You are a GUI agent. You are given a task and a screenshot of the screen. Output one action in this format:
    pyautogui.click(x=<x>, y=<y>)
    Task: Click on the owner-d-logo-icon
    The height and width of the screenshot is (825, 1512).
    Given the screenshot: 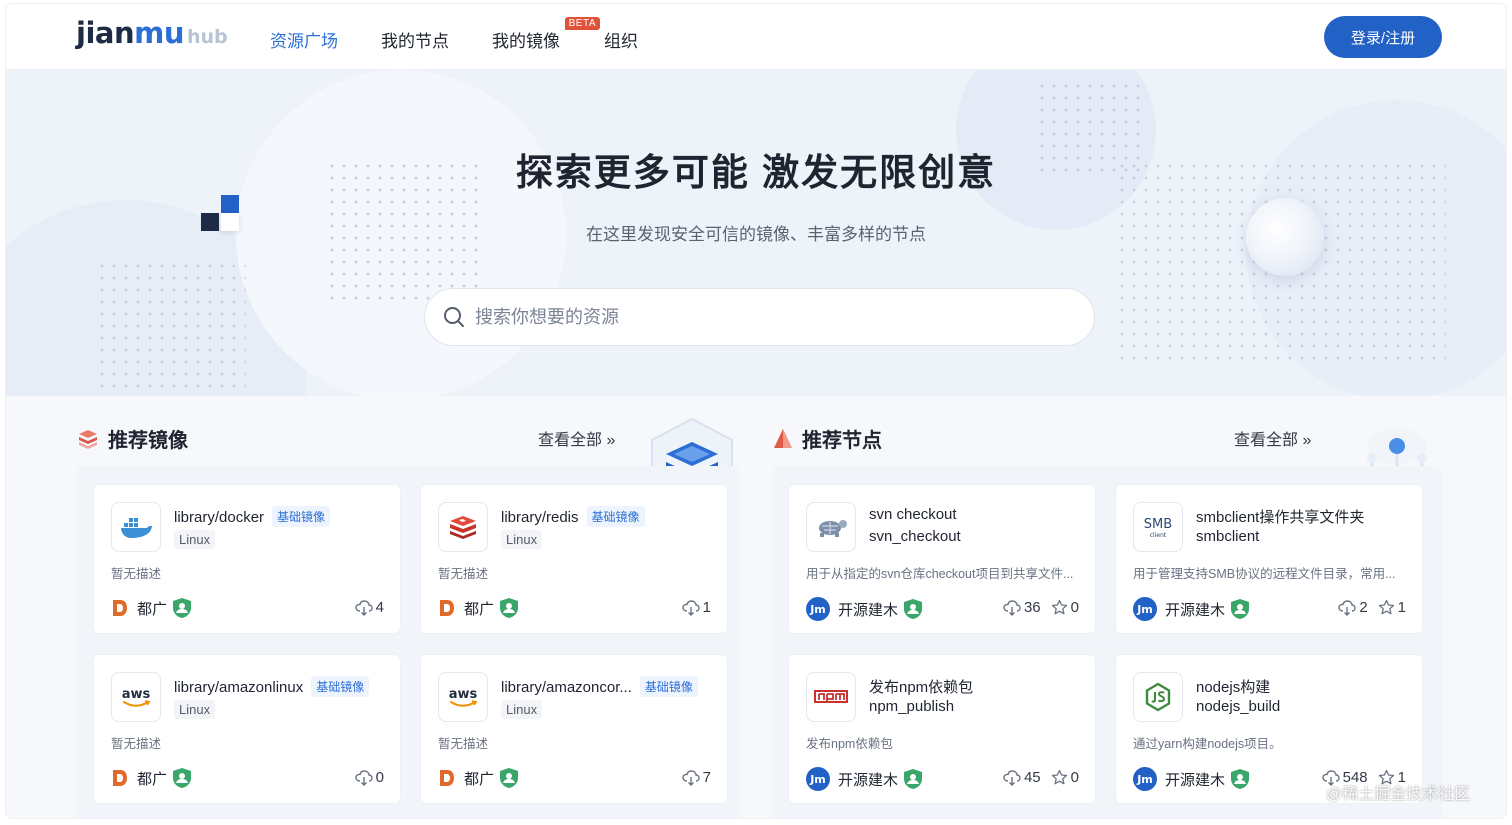 What is the action you would take?
    pyautogui.click(x=120, y=608)
    